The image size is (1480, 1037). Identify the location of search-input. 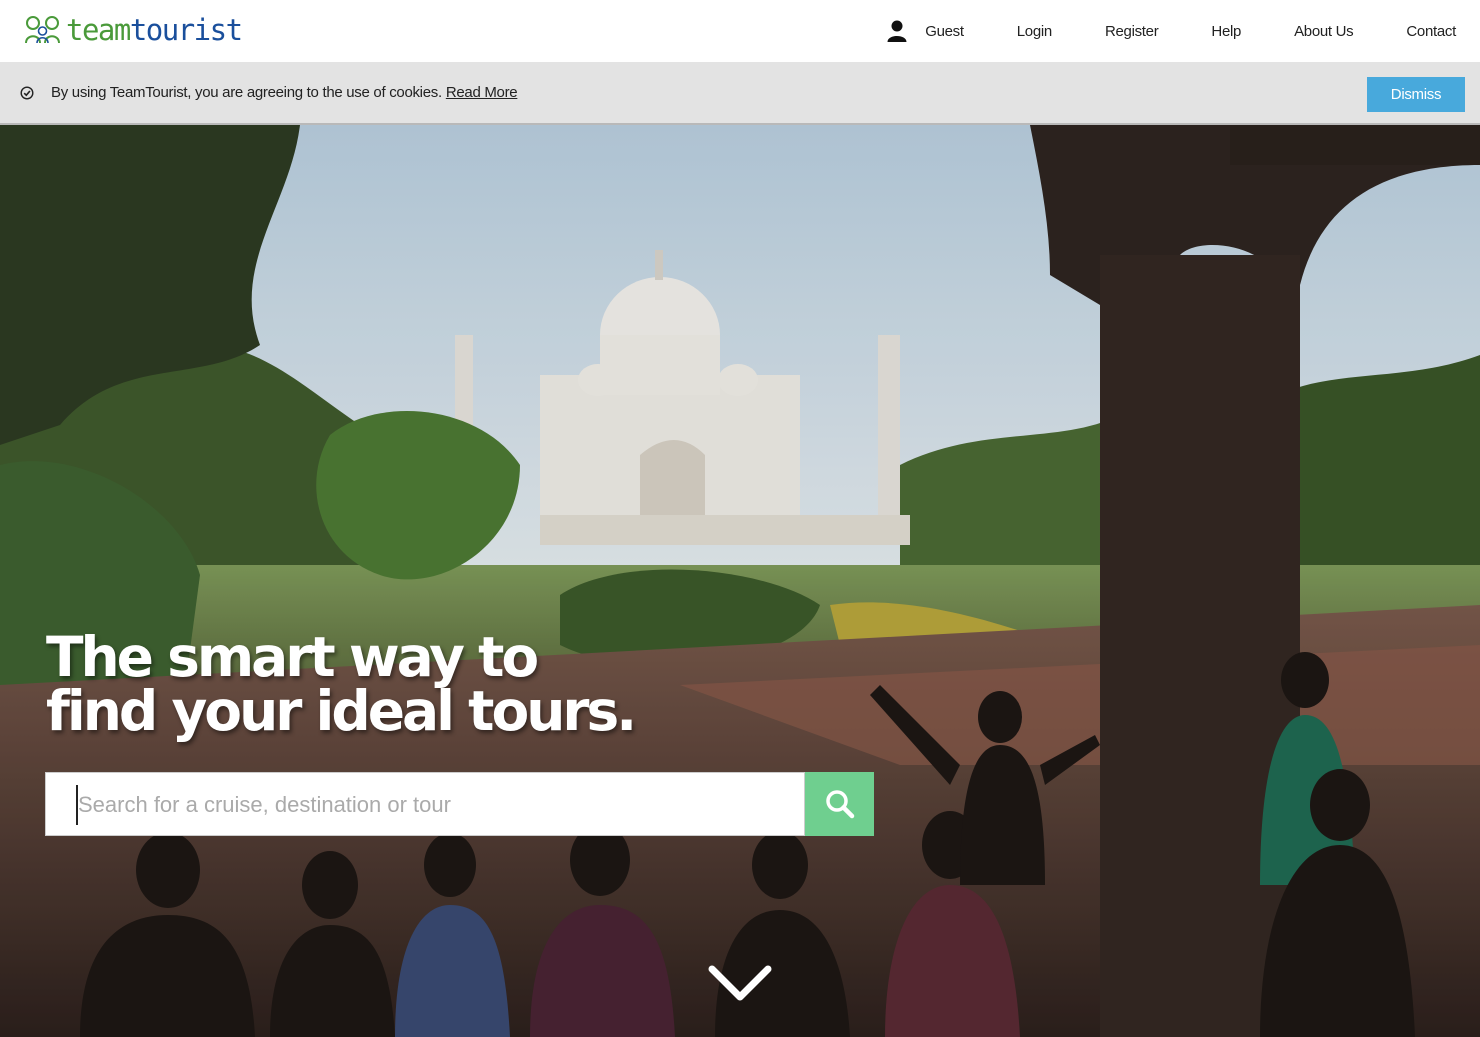
(426, 805).